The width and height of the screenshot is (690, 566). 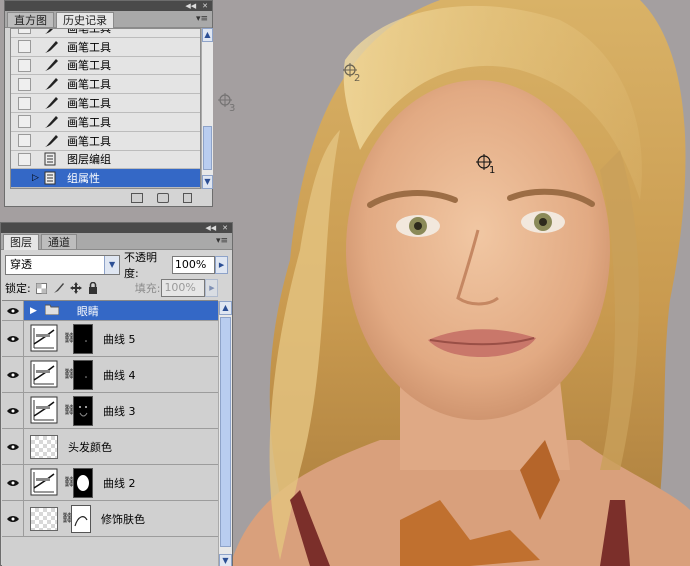 I want to click on opacity-slider-button: ▶, so click(x=222, y=264).